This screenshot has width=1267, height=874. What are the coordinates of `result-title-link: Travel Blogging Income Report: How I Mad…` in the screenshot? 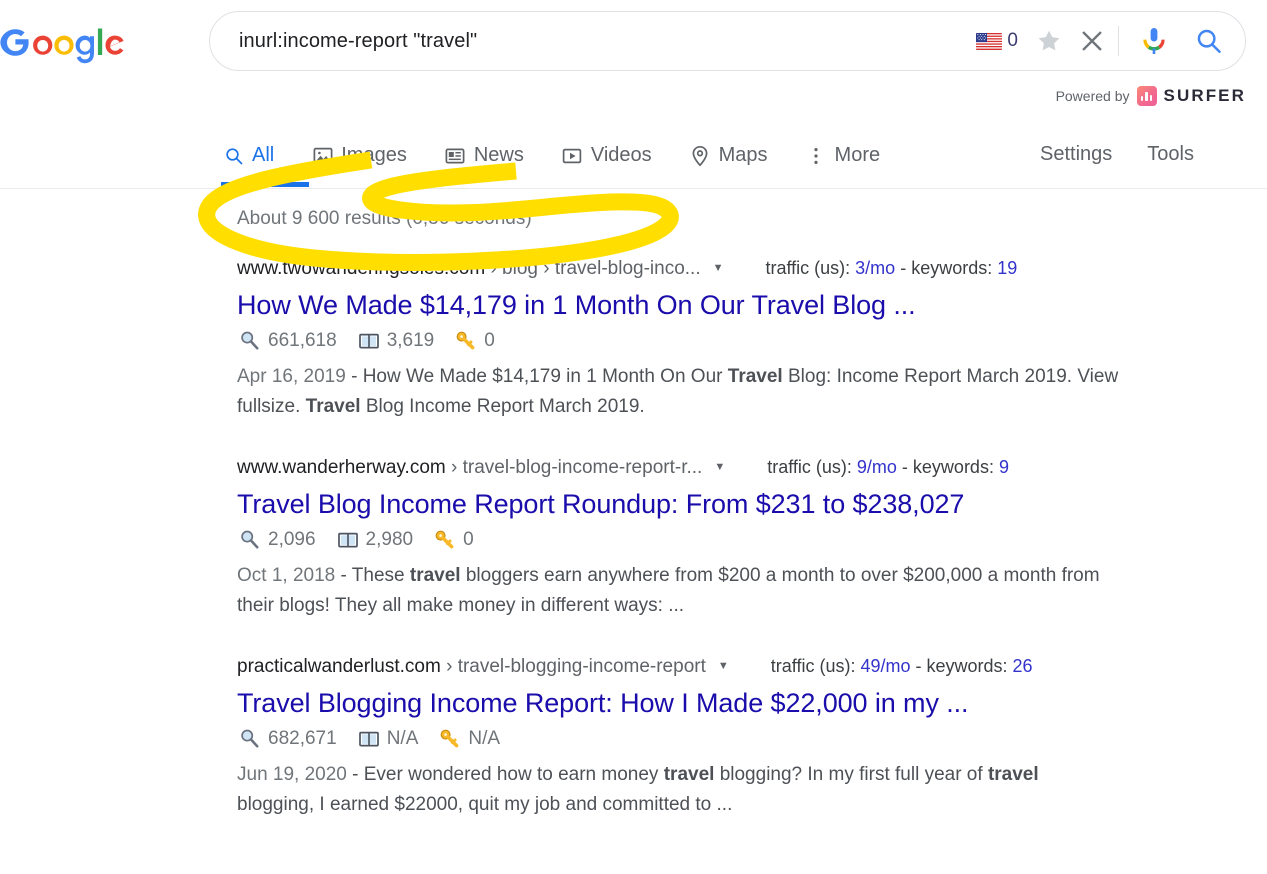 It's located at (633, 703).